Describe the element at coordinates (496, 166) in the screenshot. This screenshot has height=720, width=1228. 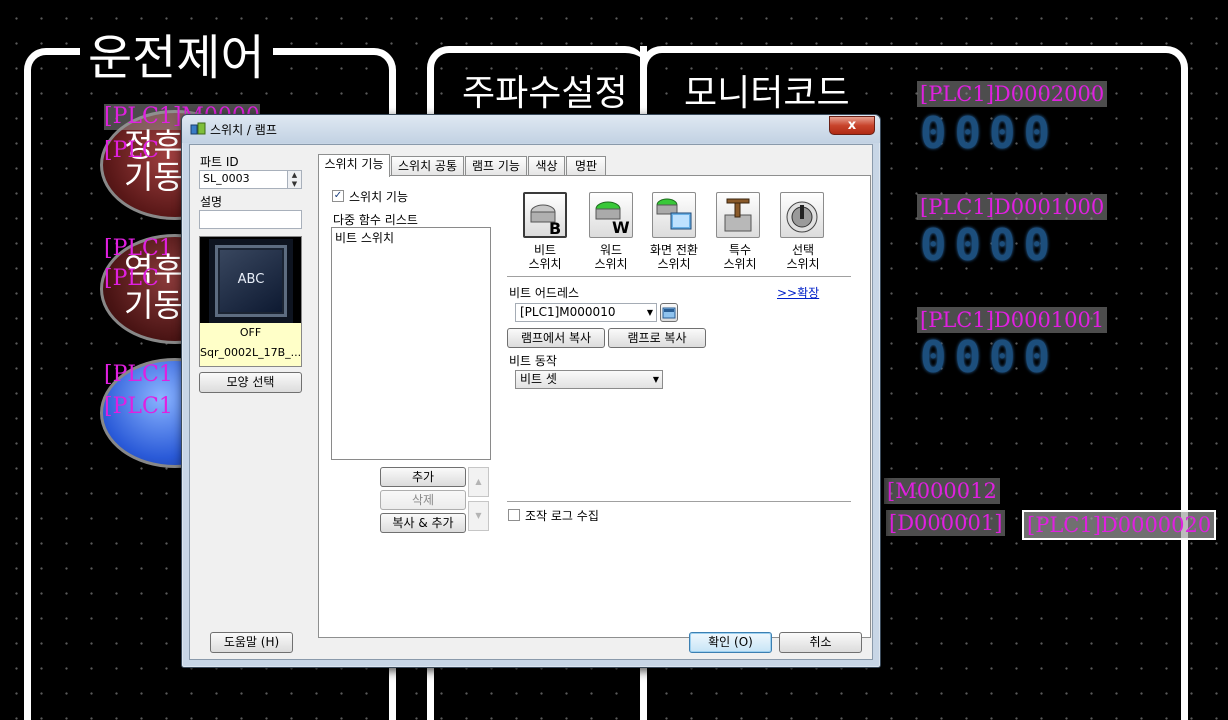
I see `tab-lamp-function: 램프 기능` at that location.